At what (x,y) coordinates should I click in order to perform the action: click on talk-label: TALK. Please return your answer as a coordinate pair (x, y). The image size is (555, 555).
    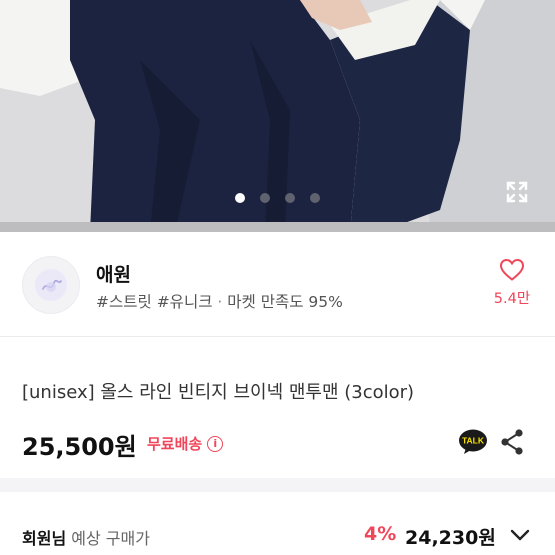
    Looking at the image, I should click on (473, 441).